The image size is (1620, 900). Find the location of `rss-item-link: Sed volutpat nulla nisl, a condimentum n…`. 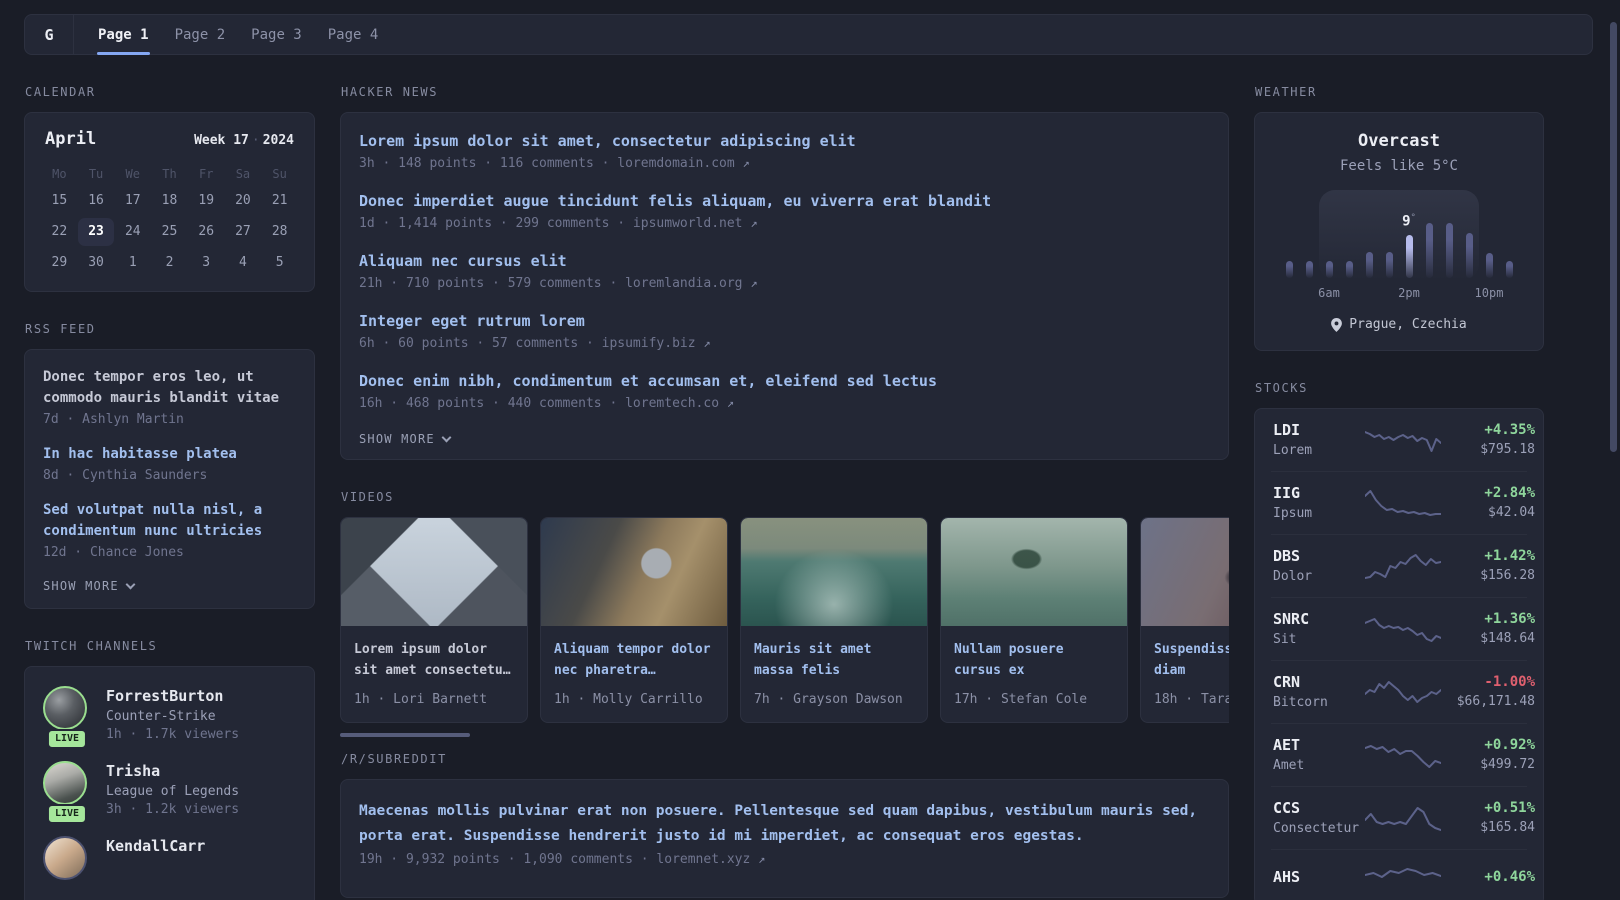

rss-item-link: Sed volutpat nulla nisl, a condimentum n… is located at coordinates (169, 521).